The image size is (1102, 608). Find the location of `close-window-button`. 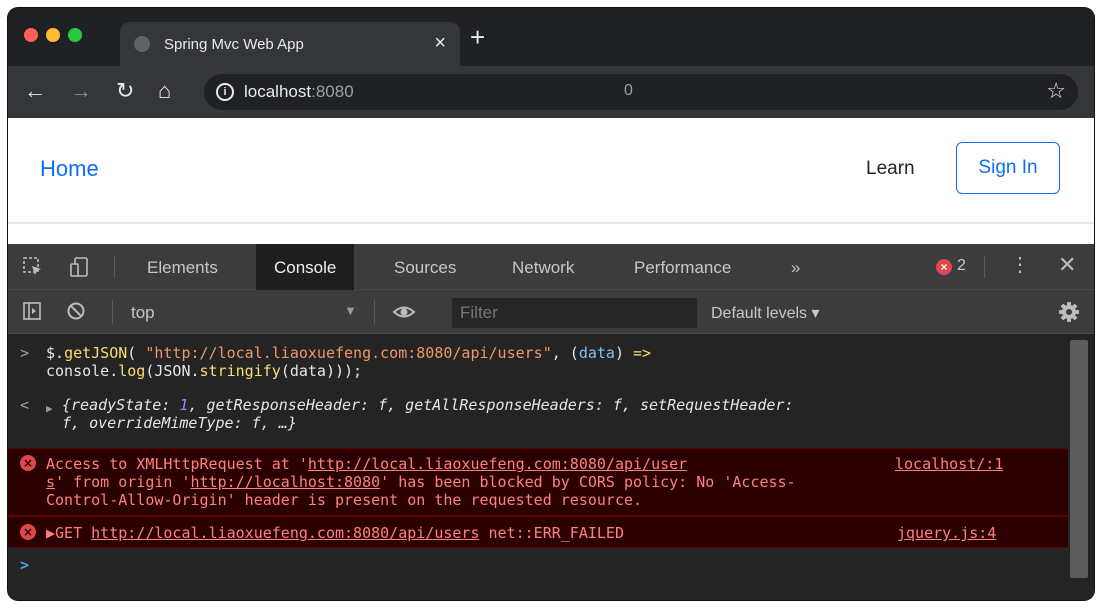

close-window-button is located at coordinates (31, 35).